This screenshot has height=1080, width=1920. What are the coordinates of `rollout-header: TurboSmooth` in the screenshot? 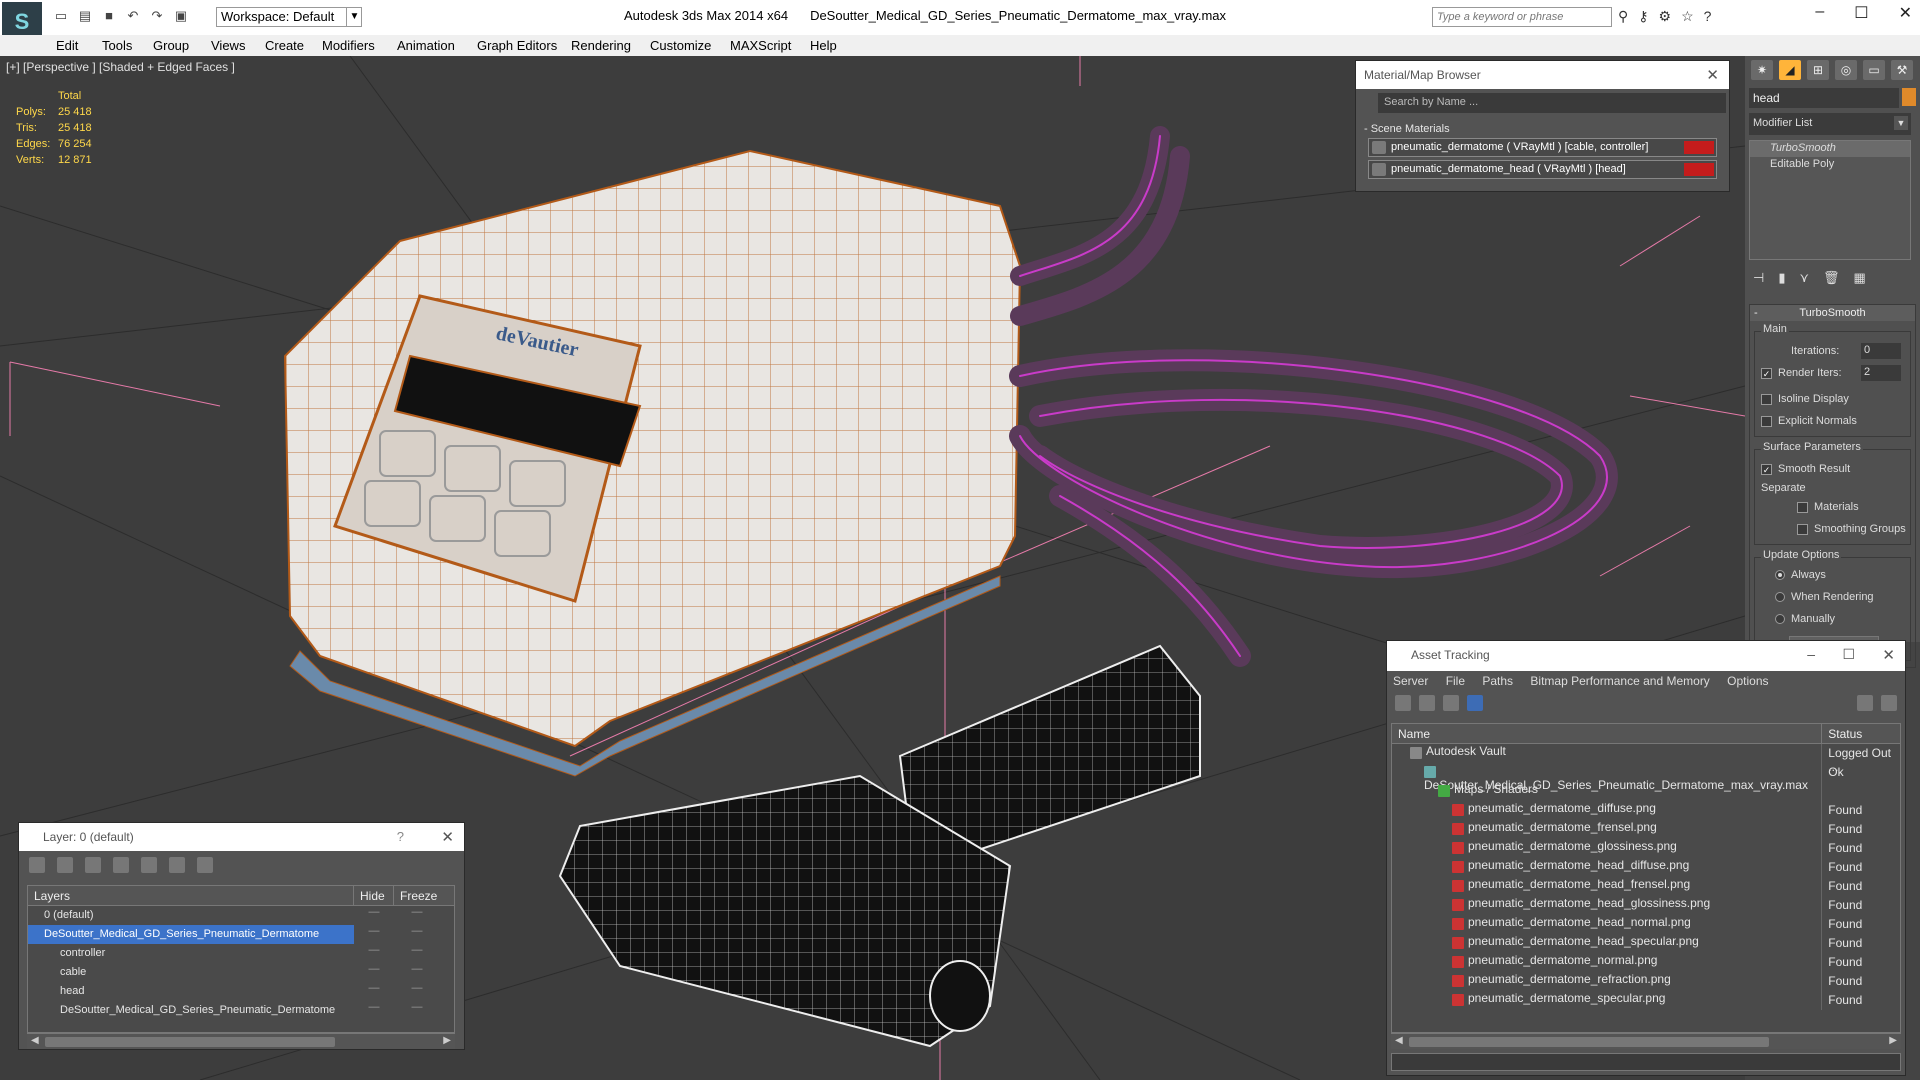 It's located at (1832, 313).